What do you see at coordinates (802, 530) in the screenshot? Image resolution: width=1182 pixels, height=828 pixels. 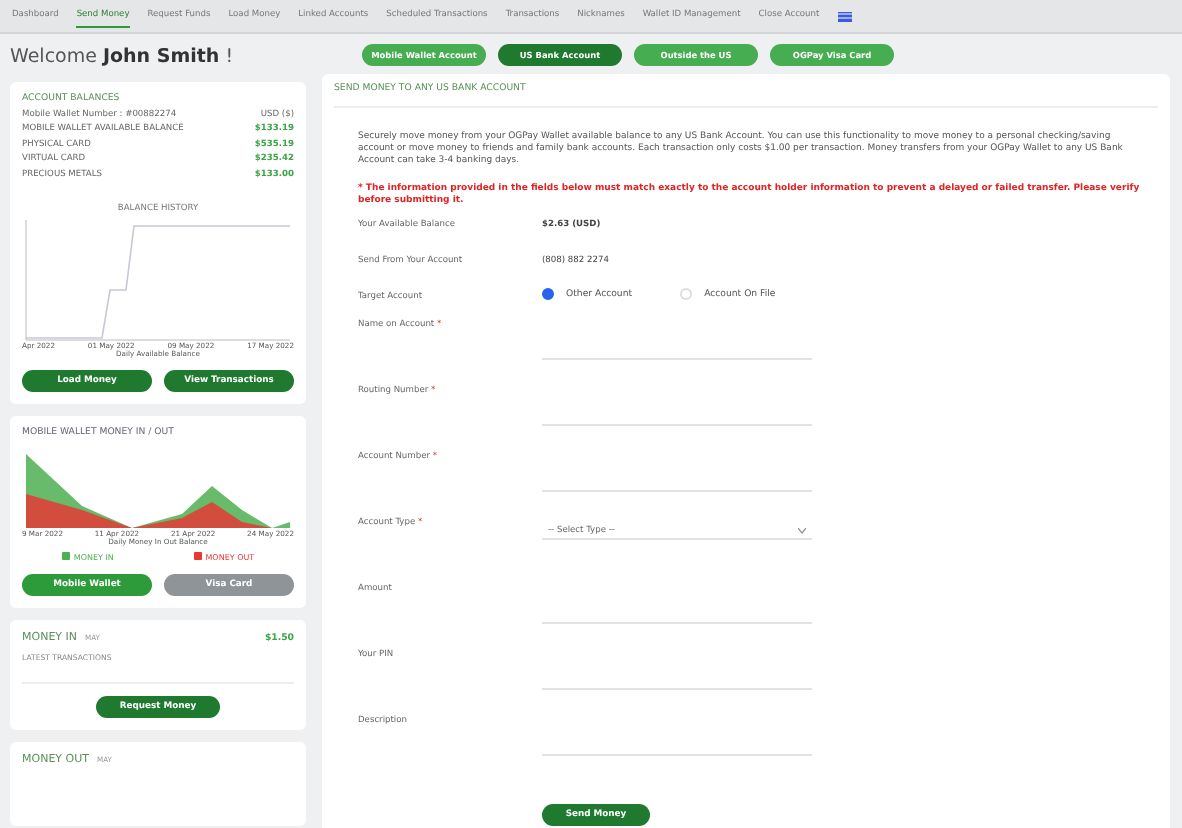 I see `caret-icon` at bounding box center [802, 530].